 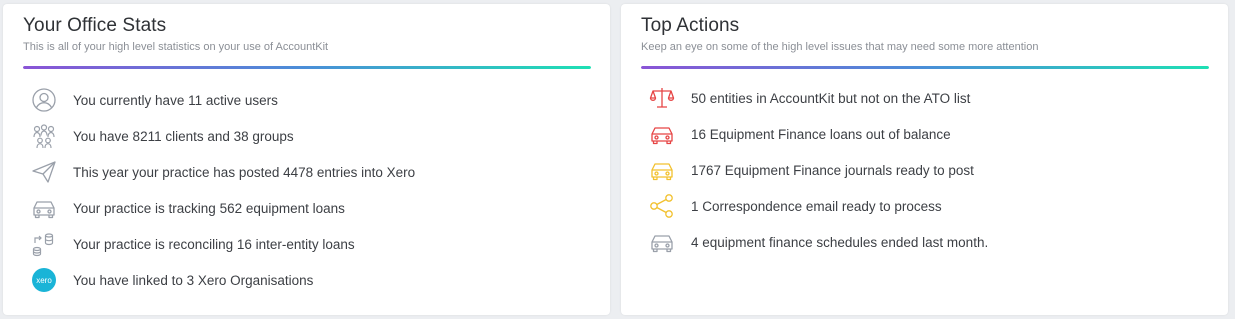 What do you see at coordinates (44, 244) in the screenshot?
I see `coins-transfer-icon` at bounding box center [44, 244].